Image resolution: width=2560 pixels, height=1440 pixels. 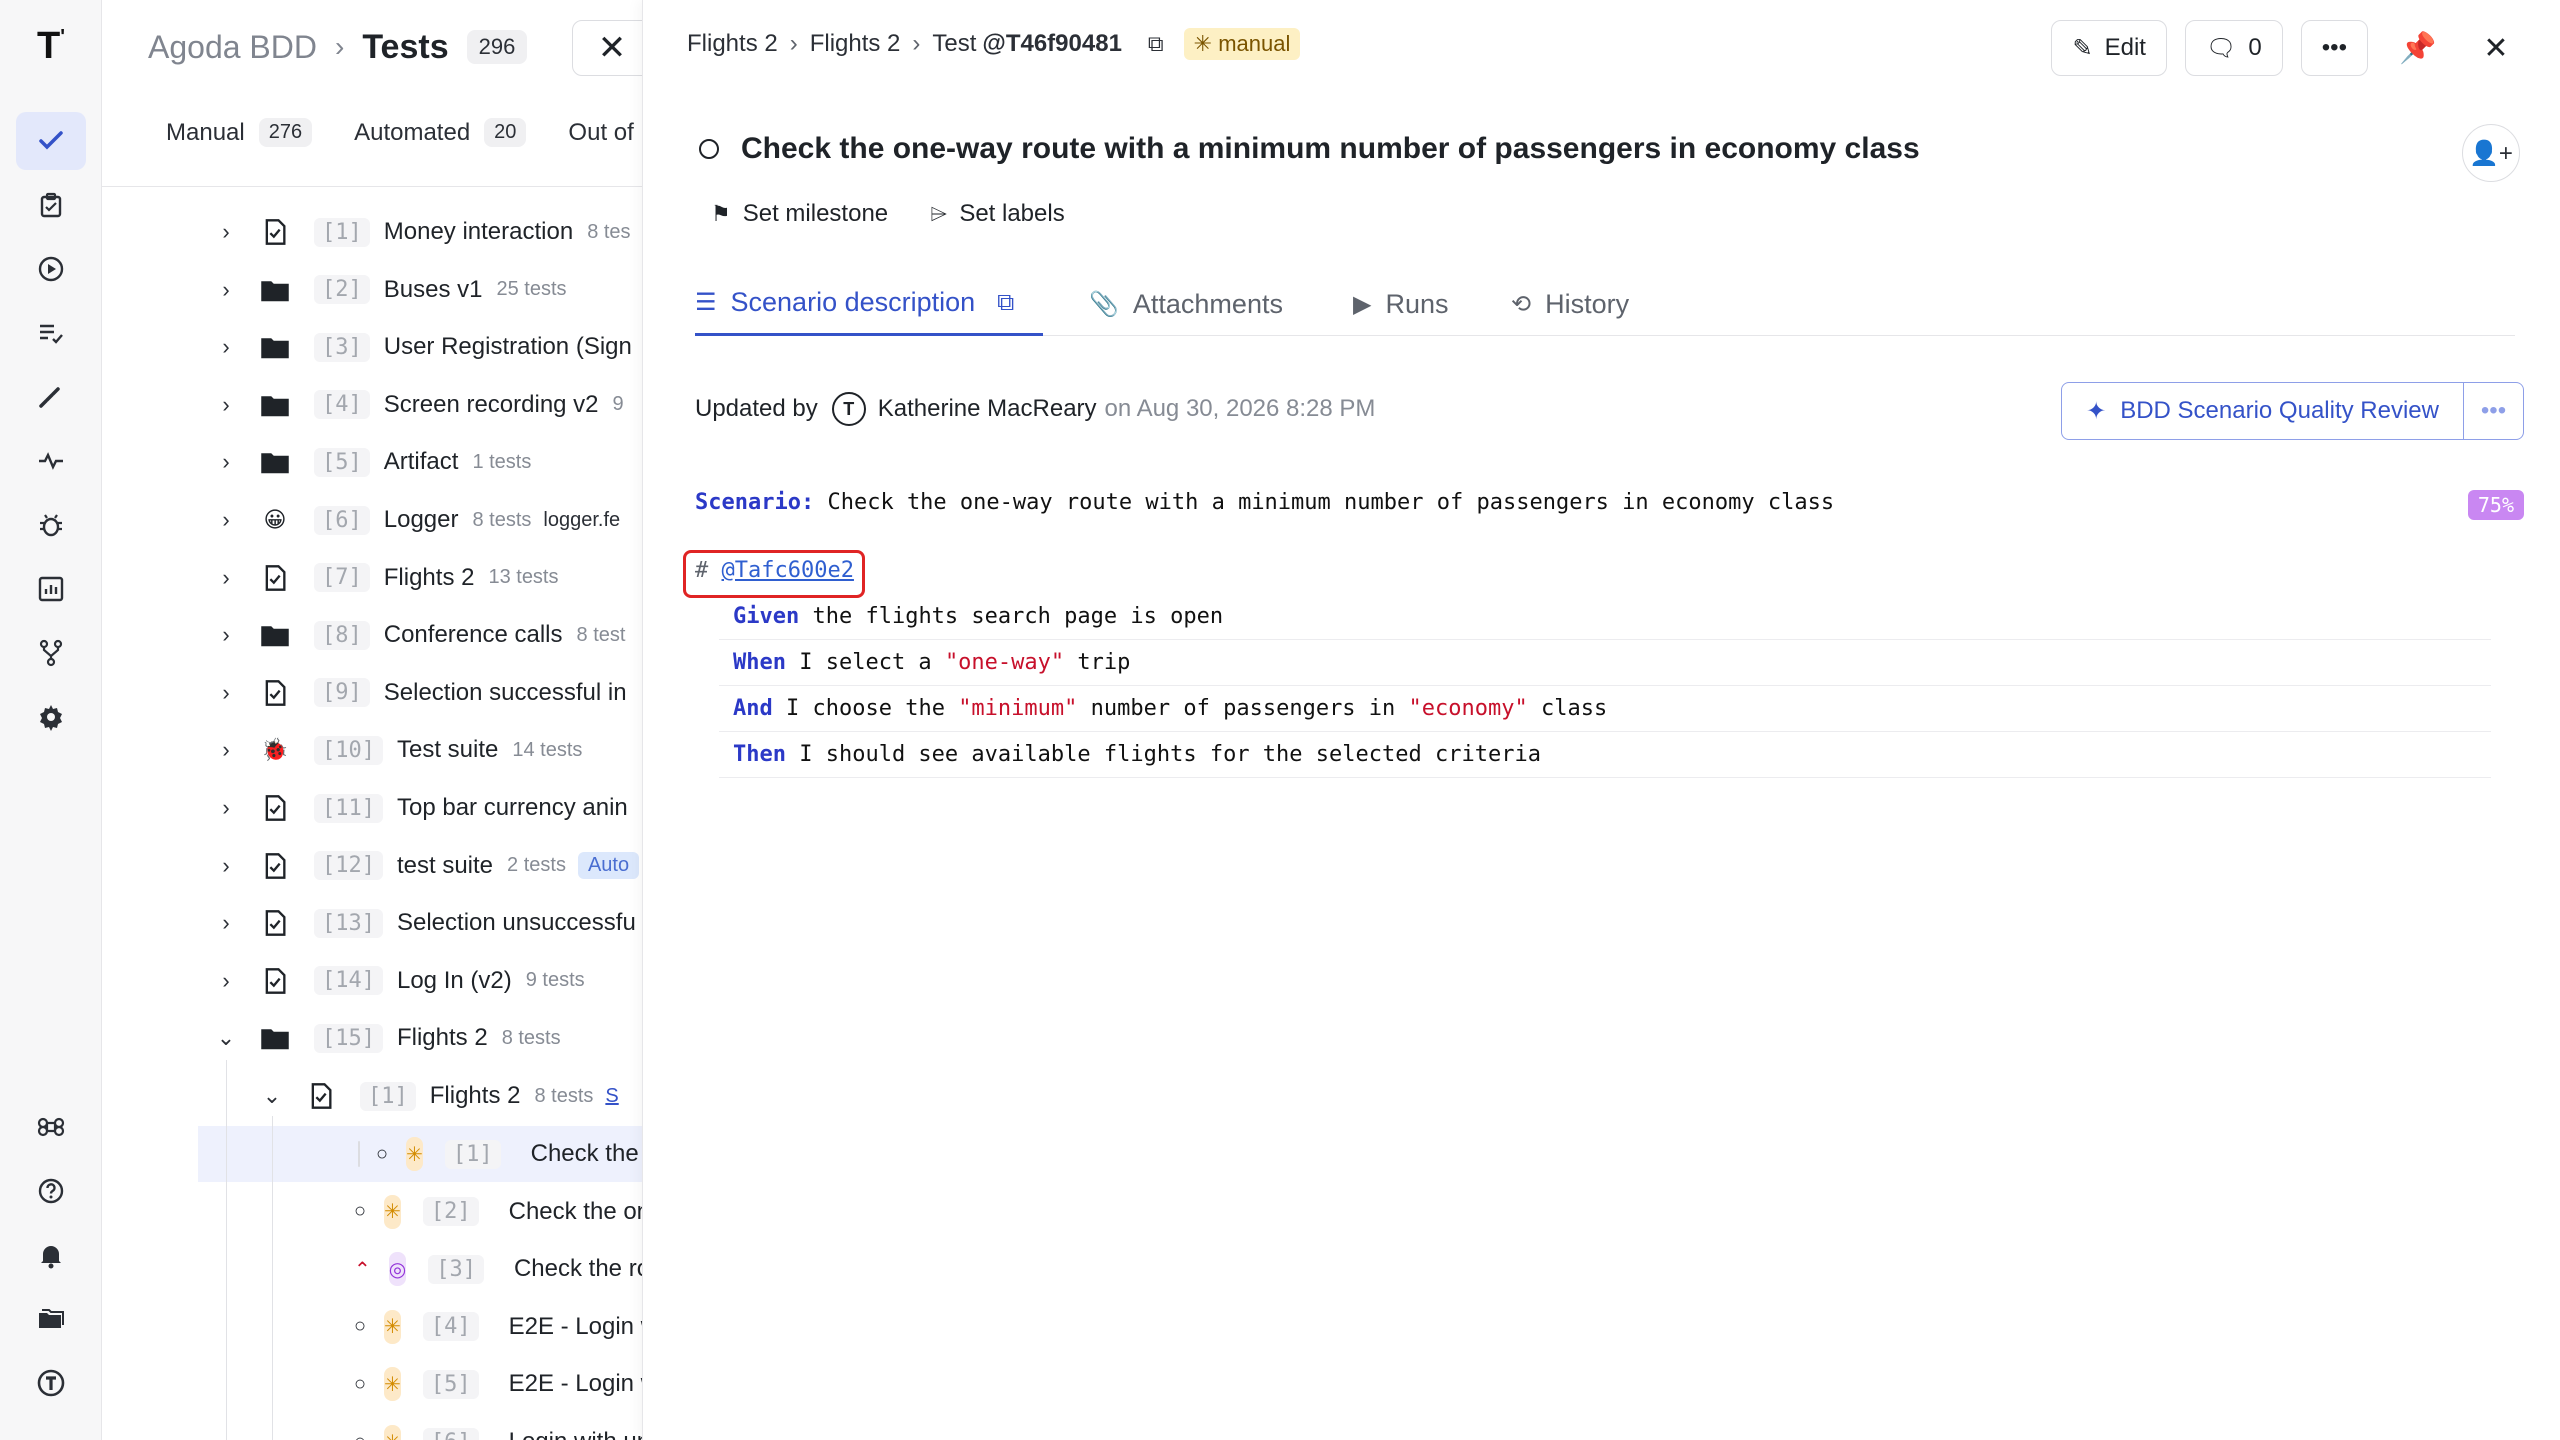 What do you see at coordinates (498, 1384) in the screenshot?
I see `test-row: ○ ✳ [5] E2E - Login wi` at bounding box center [498, 1384].